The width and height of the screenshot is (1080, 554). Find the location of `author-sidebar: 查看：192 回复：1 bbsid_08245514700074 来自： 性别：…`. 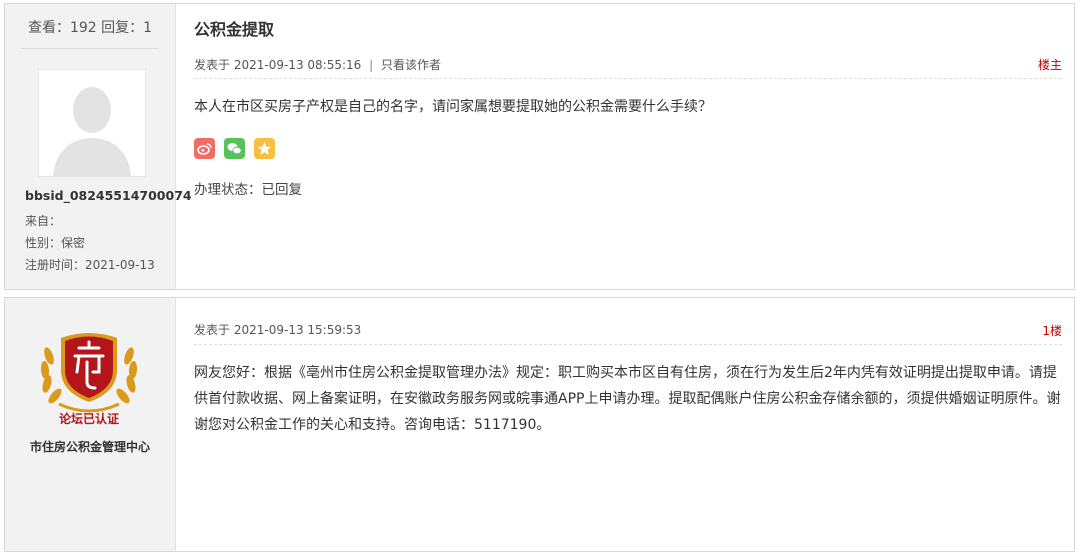

author-sidebar: 查看：192 回复：1 bbsid_08245514700074 来自： 性别：… is located at coordinates (98, 146).